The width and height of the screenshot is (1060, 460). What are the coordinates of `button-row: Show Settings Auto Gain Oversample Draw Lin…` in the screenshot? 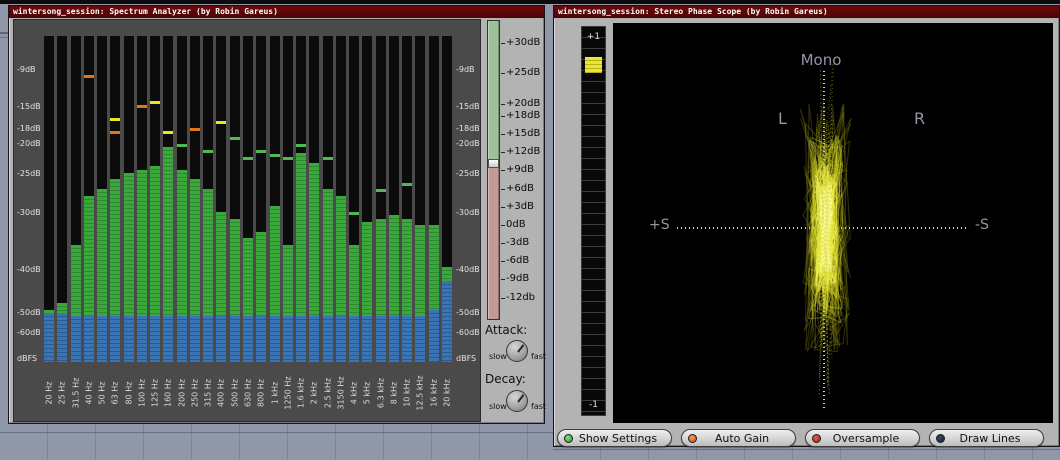 It's located at (806, 438).